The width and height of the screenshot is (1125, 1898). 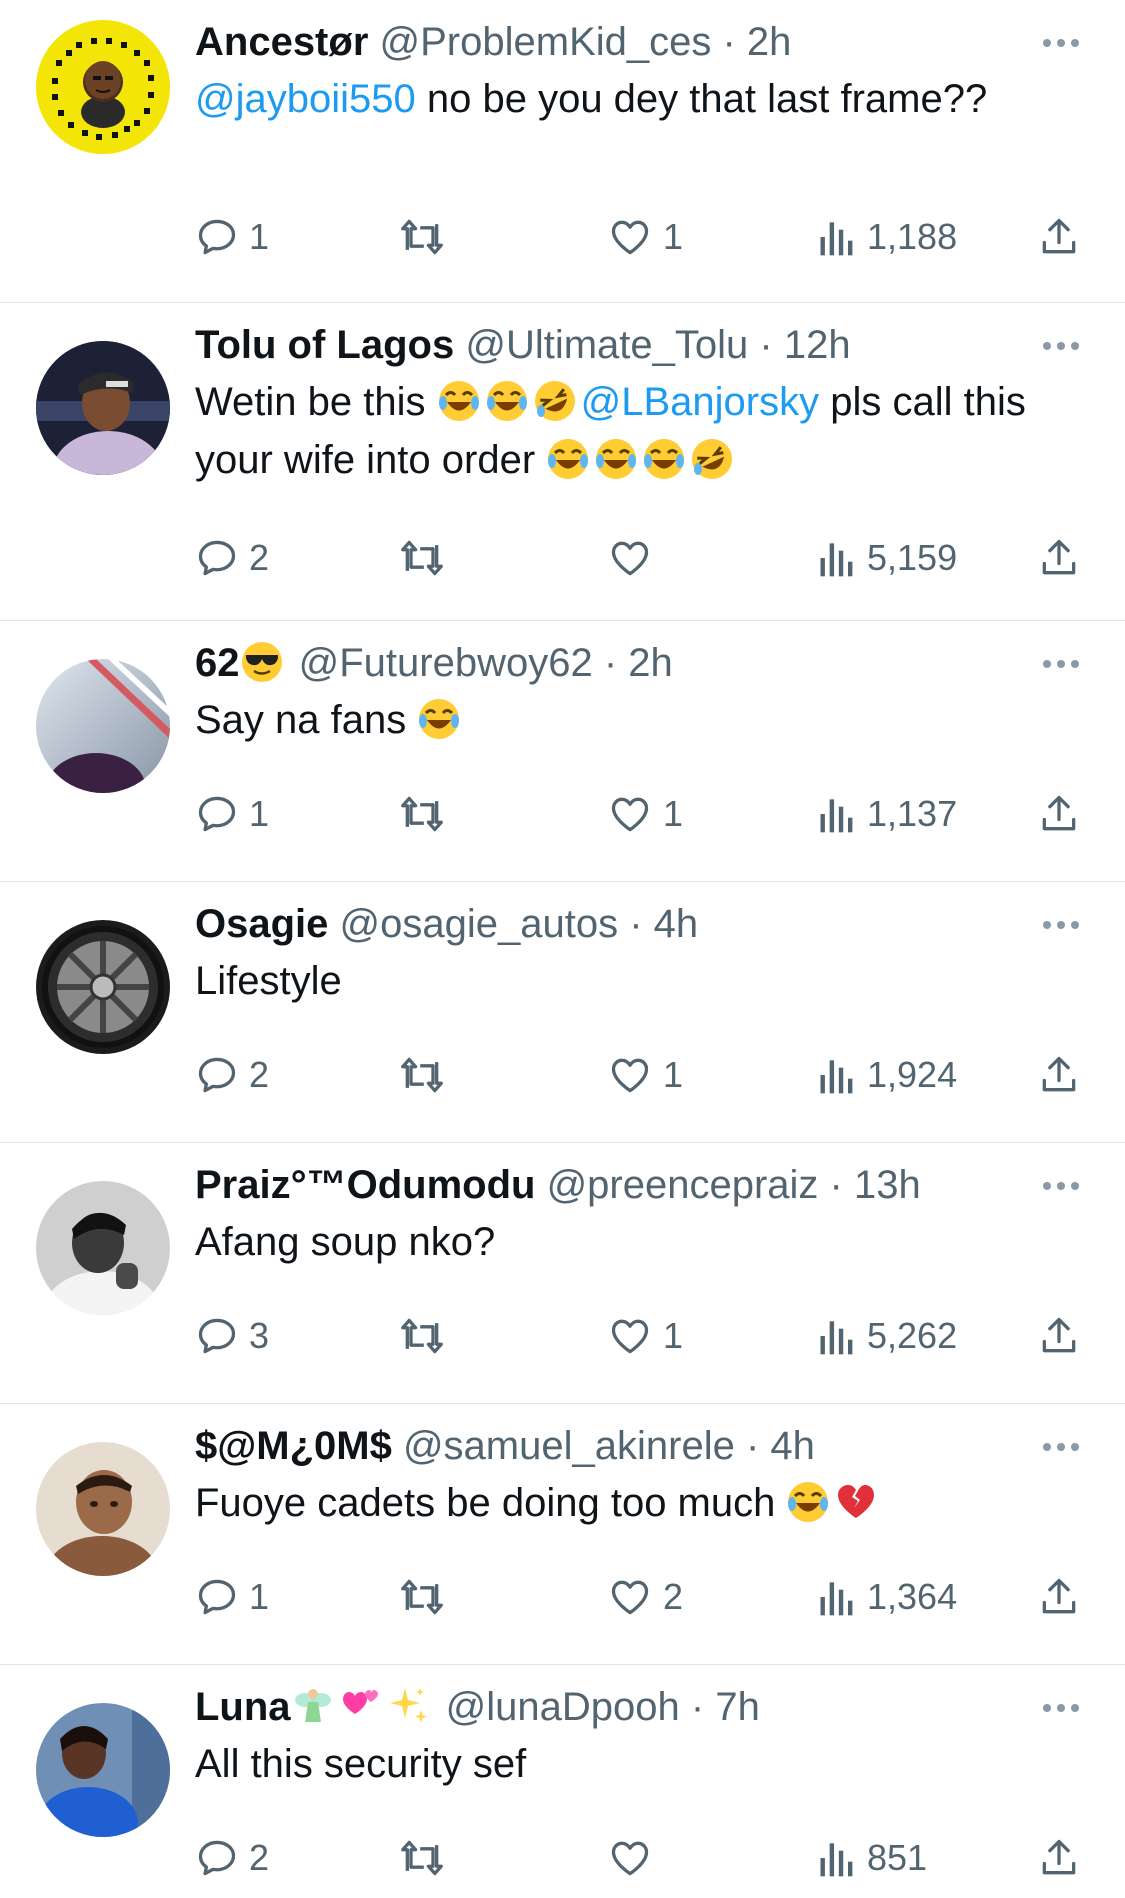 What do you see at coordinates (912, 1335) in the screenshot?
I see `views-count: 5,262` at bounding box center [912, 1335].